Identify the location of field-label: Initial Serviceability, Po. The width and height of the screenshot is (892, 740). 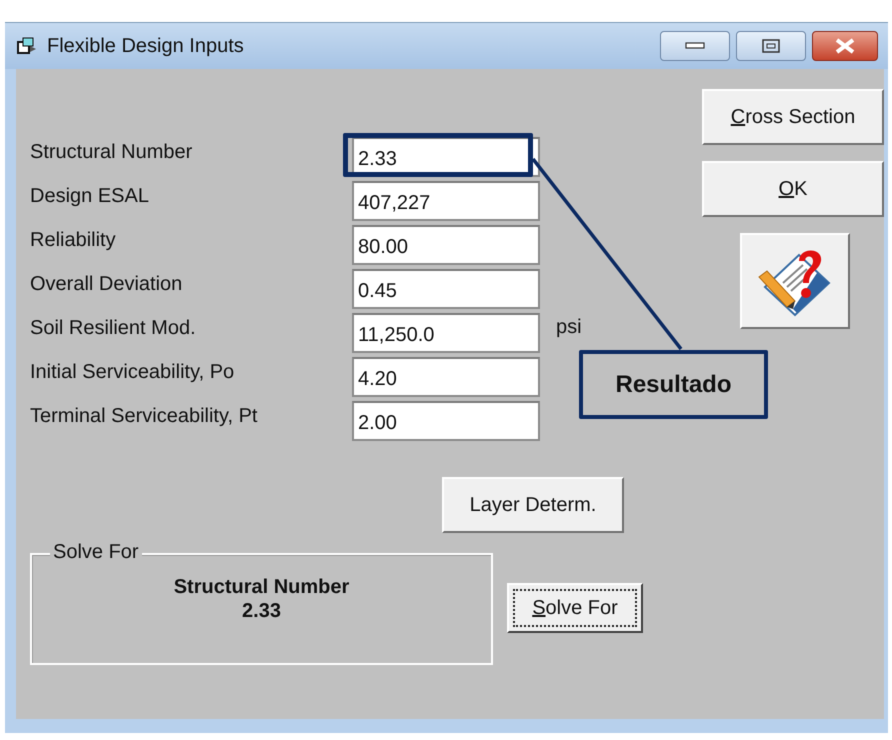
(133, 372).